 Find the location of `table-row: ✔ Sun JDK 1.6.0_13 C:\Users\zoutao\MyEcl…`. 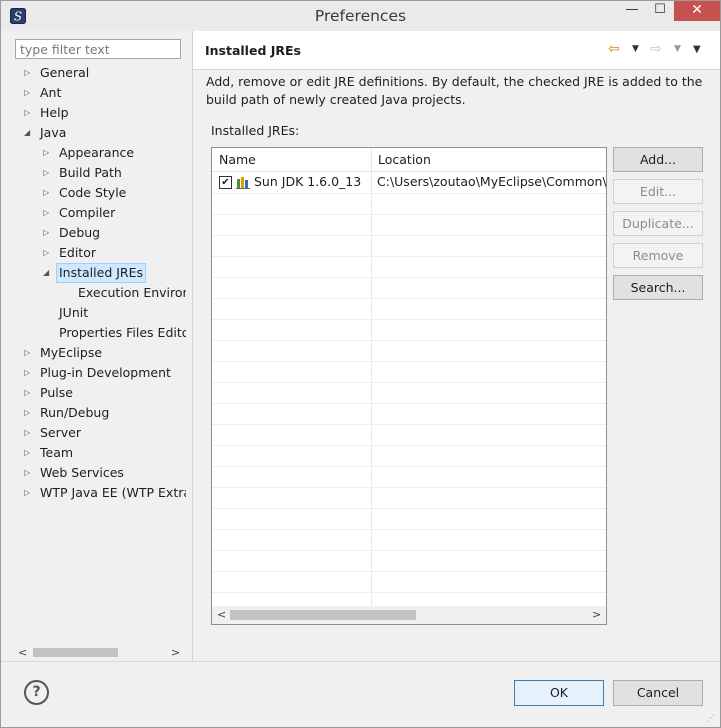

table-row: ✔ Sun JDK 1.6.0_13 C:\Users\zoutao\MyEcl… is located at coordinates (409, 182).